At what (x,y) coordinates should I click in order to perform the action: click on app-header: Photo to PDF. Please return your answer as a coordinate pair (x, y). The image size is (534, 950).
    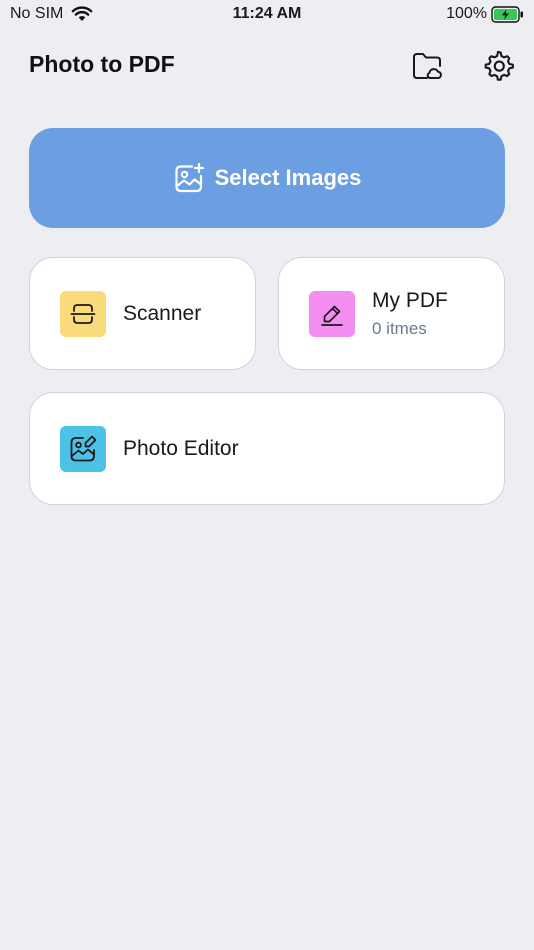
    Looking at the image, I should click on (267, 65).